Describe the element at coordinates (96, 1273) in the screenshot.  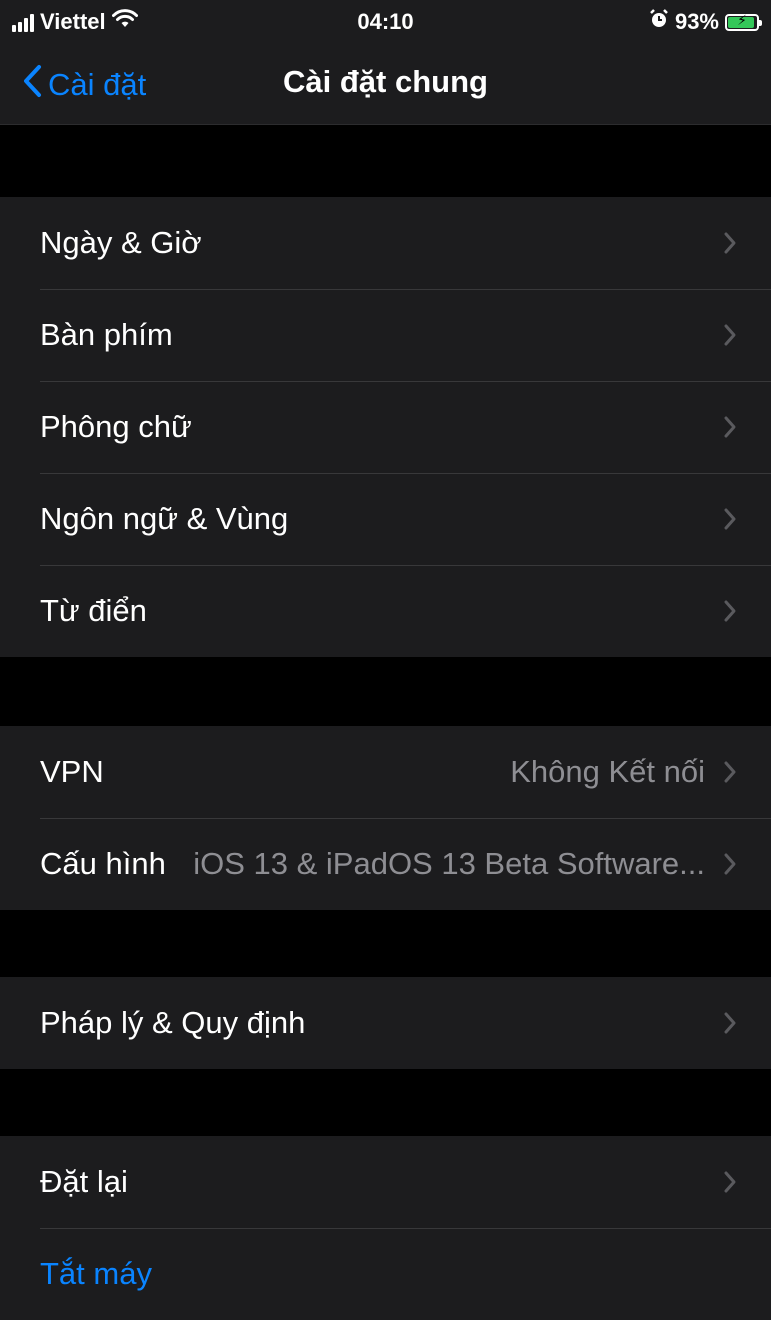
I see `row-label: Tắt máy` at that location.